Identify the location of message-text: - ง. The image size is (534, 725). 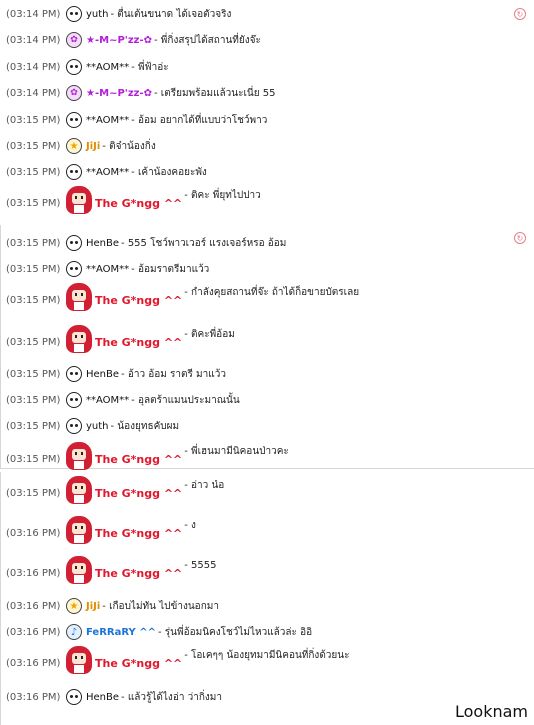
(190, 525).